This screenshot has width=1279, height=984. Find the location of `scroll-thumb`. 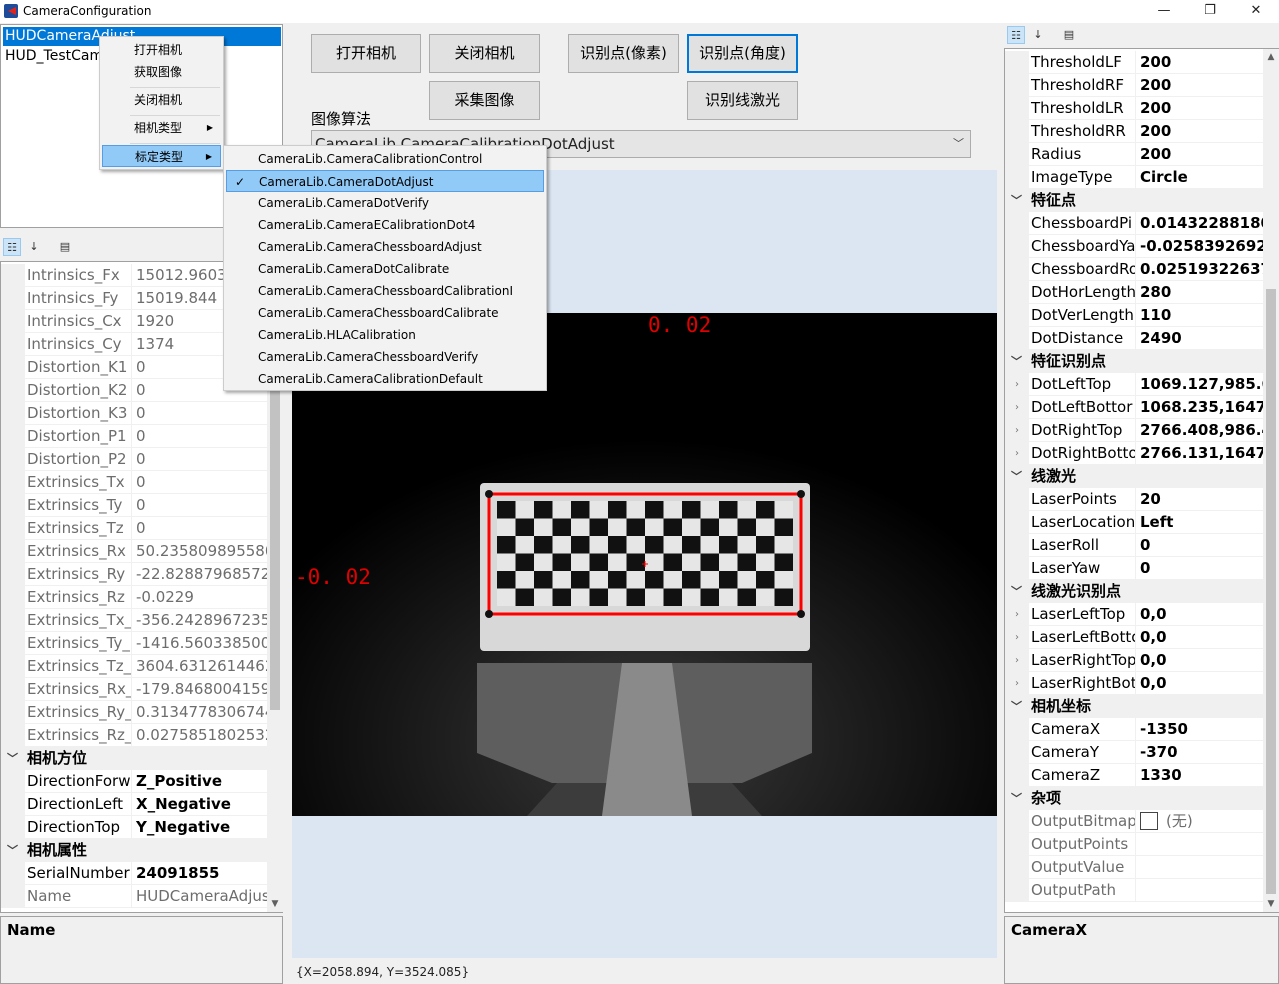

scroll-thumb is located at coordinates (1271, 591).